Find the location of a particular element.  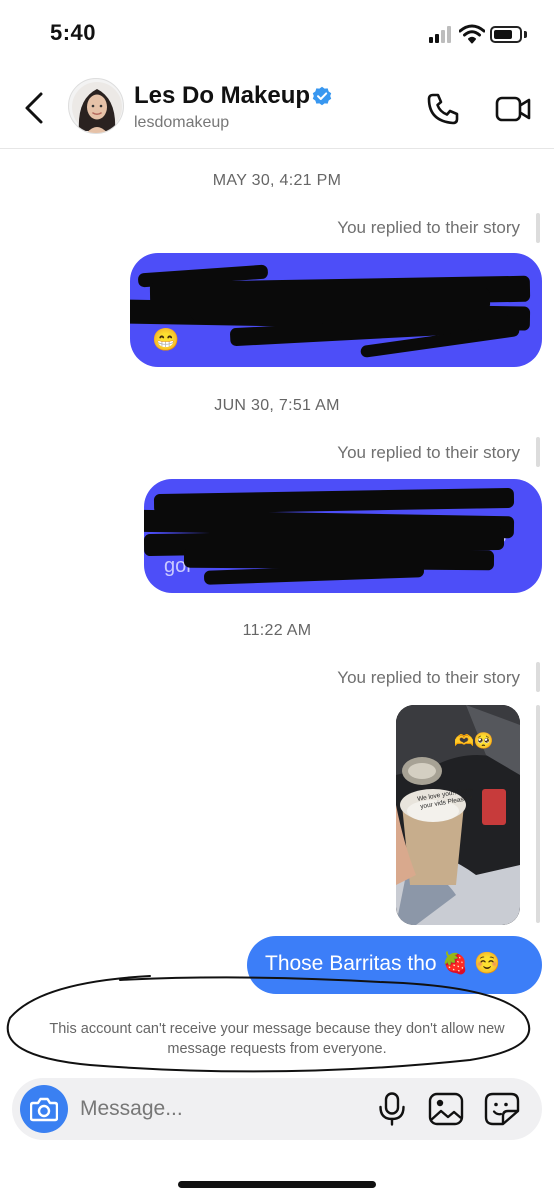

timestamp: 11:22 AM is located at coordinates (277, 630).